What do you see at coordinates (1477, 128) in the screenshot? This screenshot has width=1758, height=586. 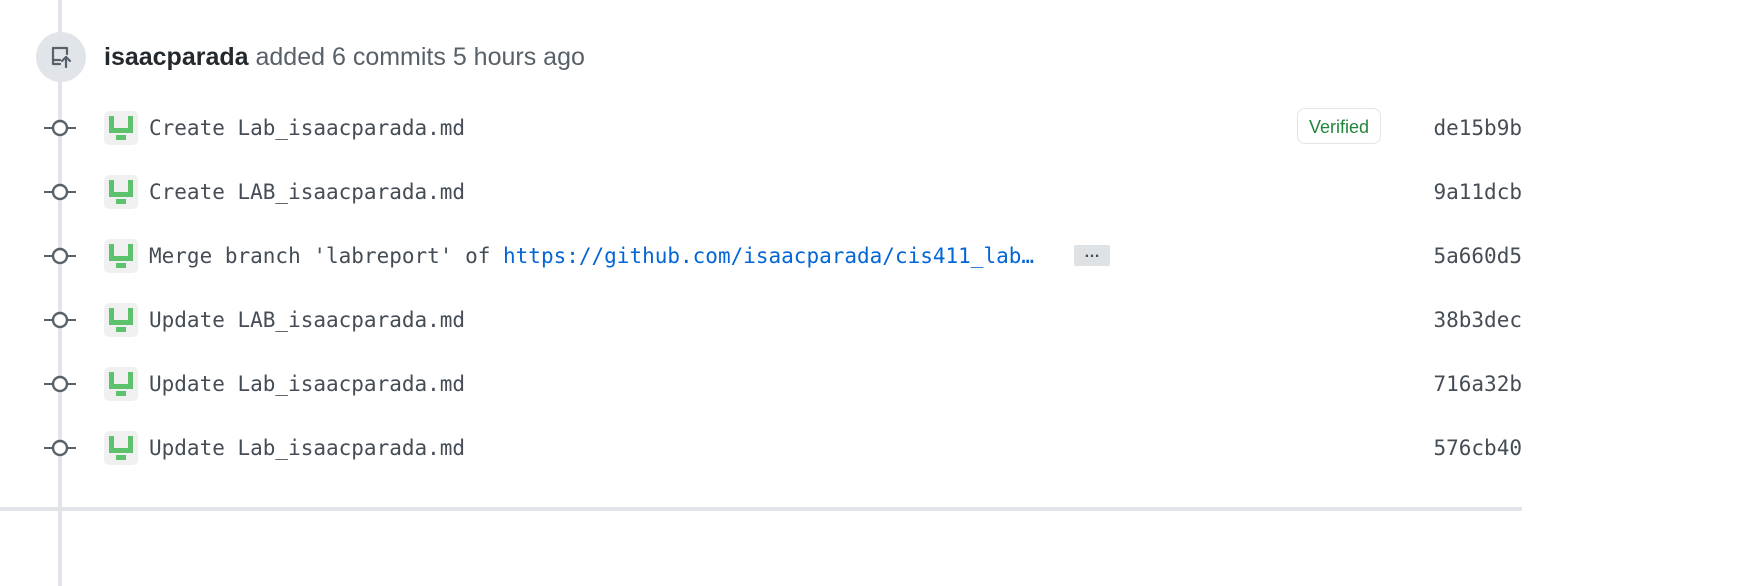 I see `commit-sha: de15b9b` at bounding box center [1477, 128].